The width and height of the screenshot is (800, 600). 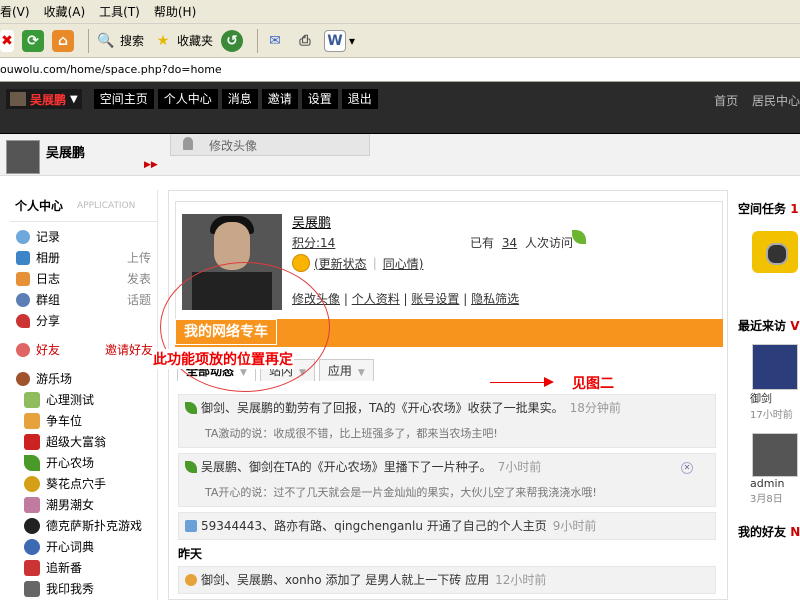 I want to click on yesterday-header: 昨天, so click(x=190, y=554).